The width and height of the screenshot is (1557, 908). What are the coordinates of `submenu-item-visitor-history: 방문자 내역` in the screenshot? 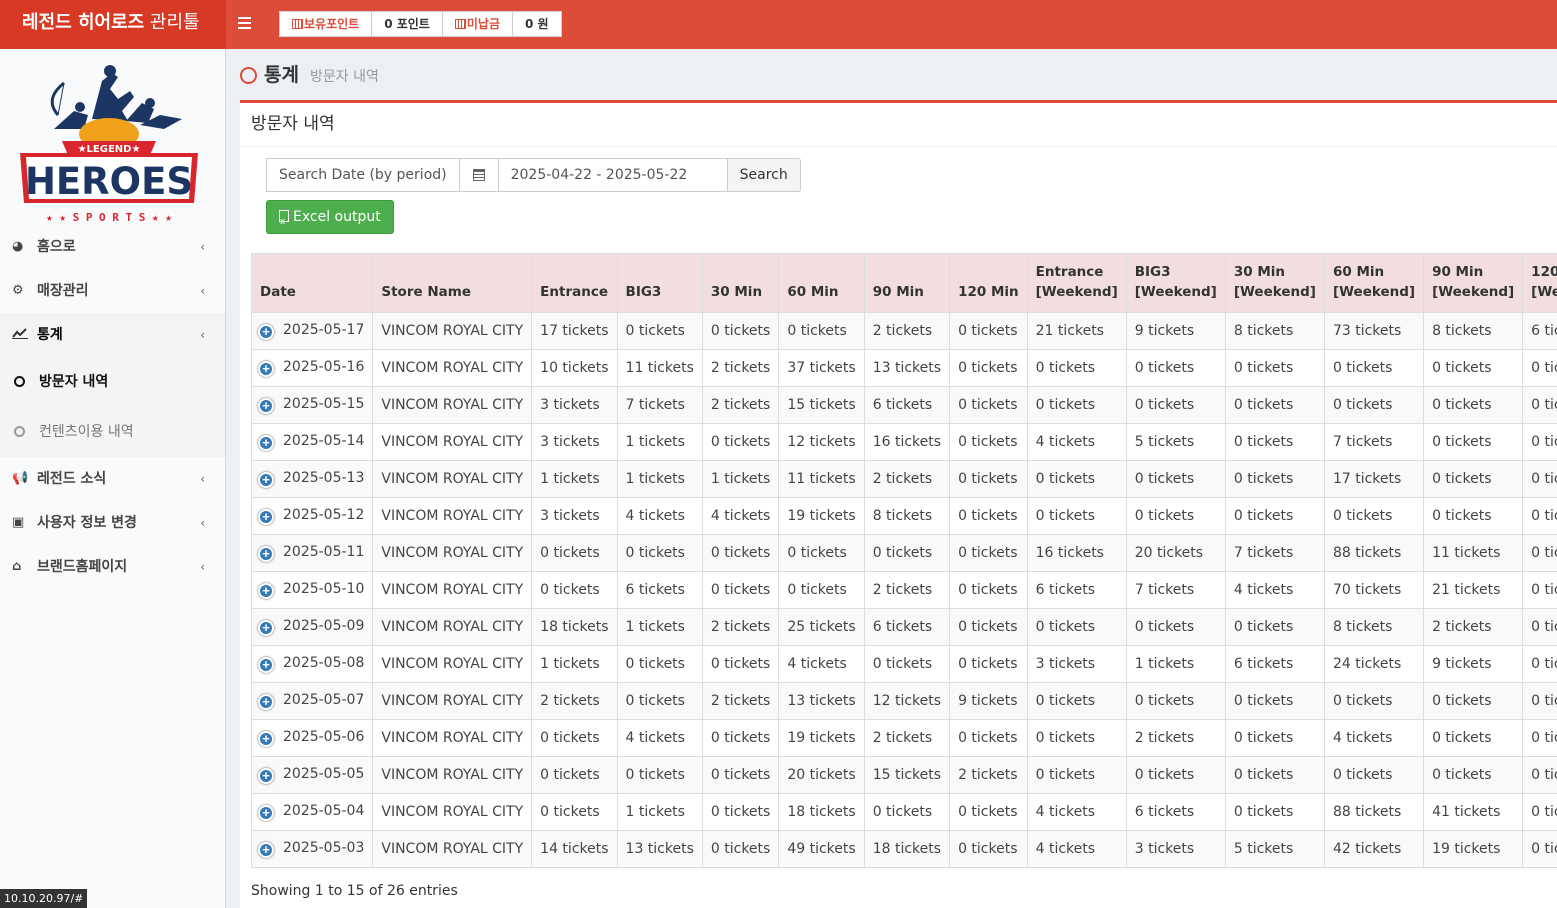 It's located at (112, 382).